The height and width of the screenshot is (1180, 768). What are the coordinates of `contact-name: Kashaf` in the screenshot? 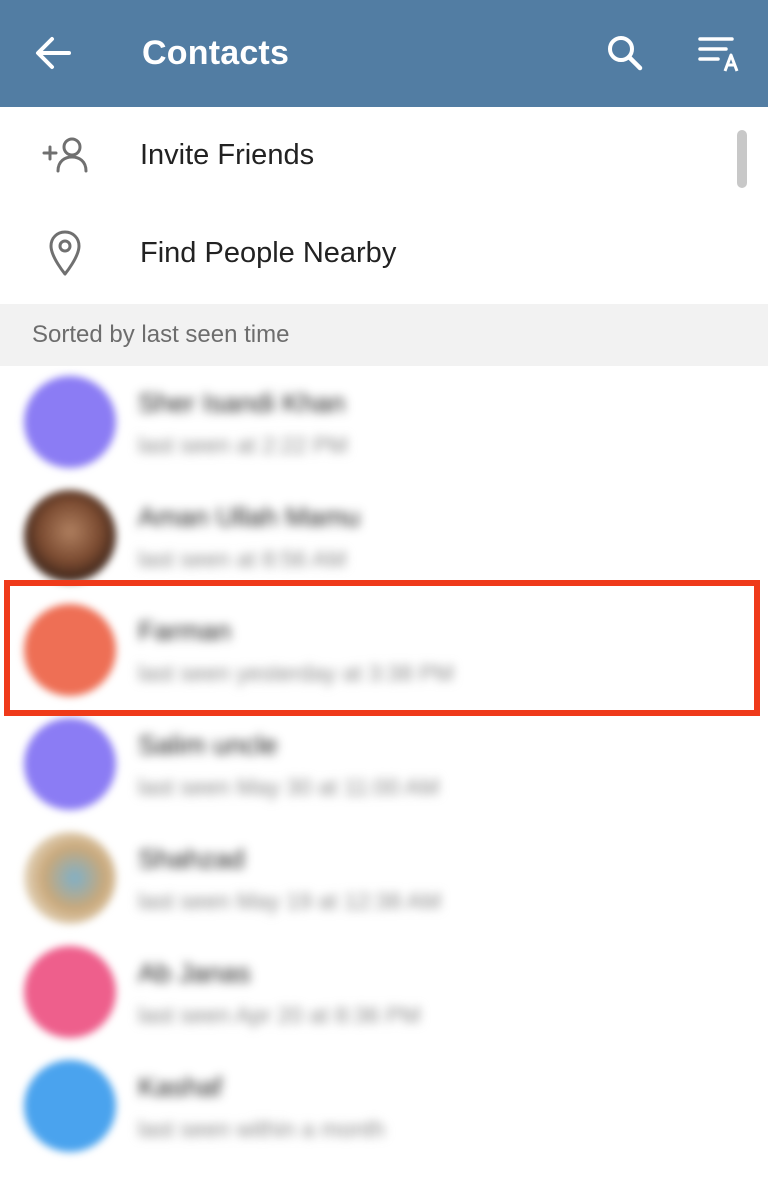 It's located at (180, 1087).